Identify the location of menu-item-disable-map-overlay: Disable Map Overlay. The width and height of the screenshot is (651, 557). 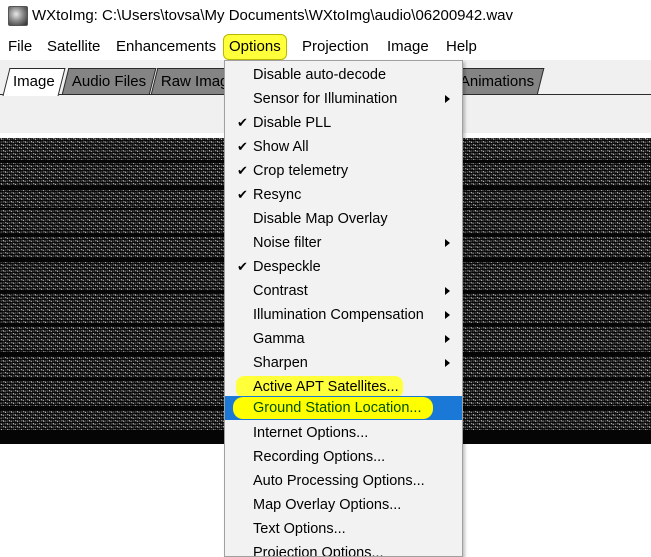
(343, 219).